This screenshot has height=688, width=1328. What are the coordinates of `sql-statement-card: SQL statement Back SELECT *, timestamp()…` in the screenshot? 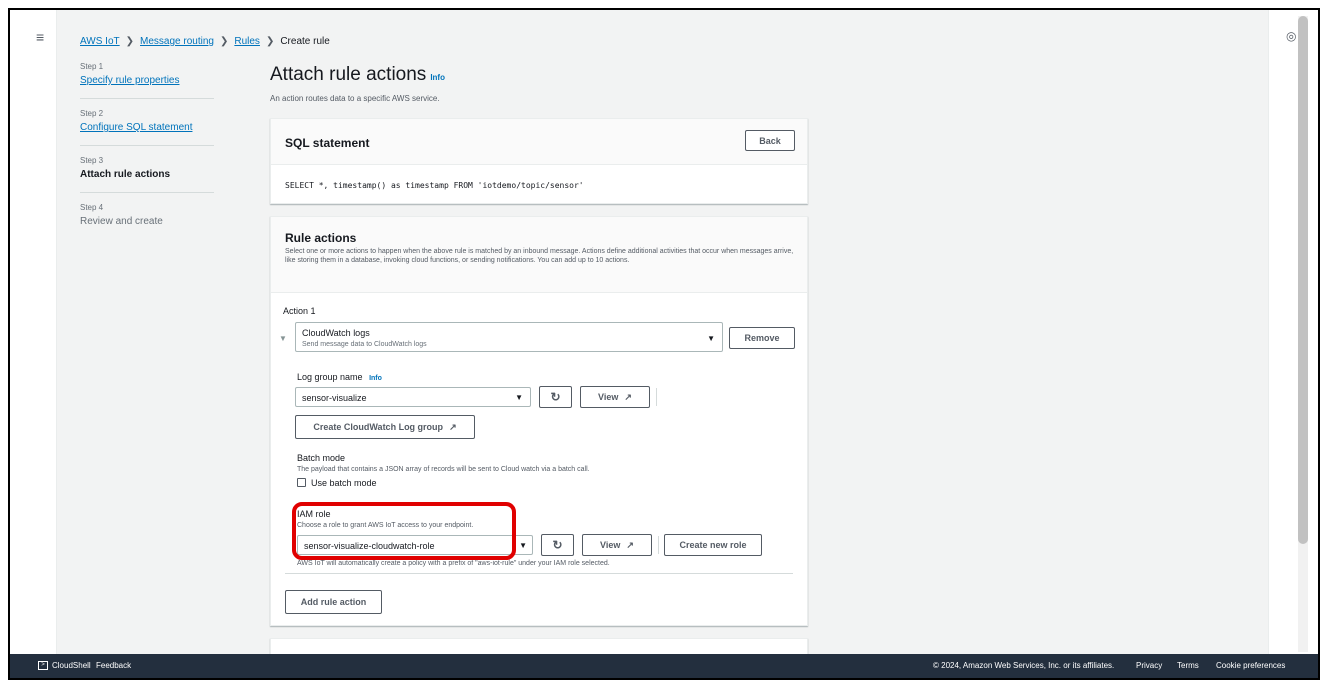 It's located at (539, 161).